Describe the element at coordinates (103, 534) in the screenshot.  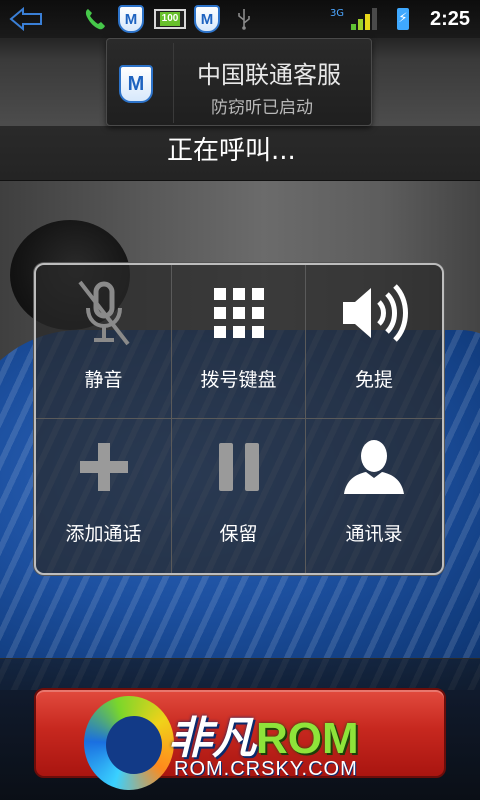
I see `control-label: 添加通话` at that location.